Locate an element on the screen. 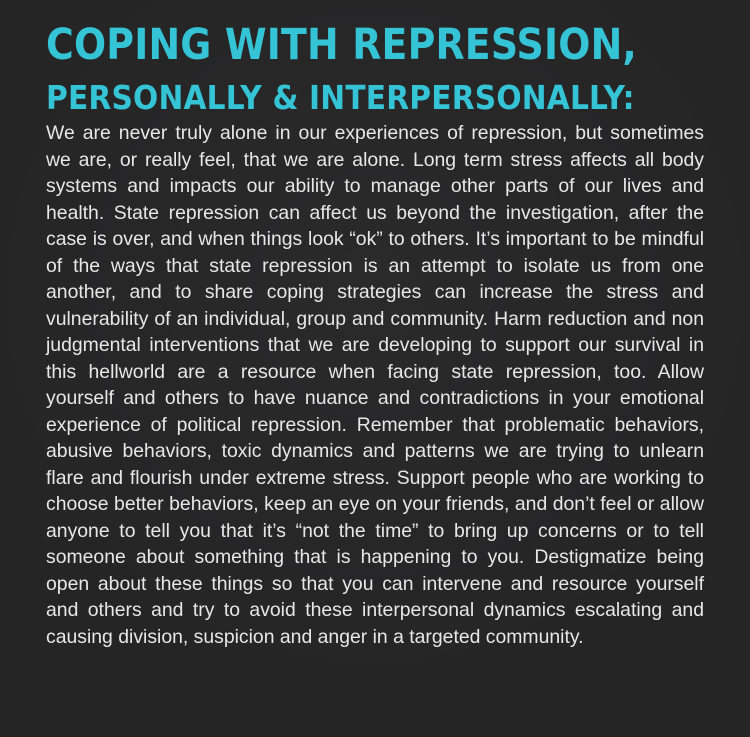 This screenshot has height=737, width=750. title-line-2: PERSONALLY & INTERPERSONALLY: is located at coordinates (340, 97).